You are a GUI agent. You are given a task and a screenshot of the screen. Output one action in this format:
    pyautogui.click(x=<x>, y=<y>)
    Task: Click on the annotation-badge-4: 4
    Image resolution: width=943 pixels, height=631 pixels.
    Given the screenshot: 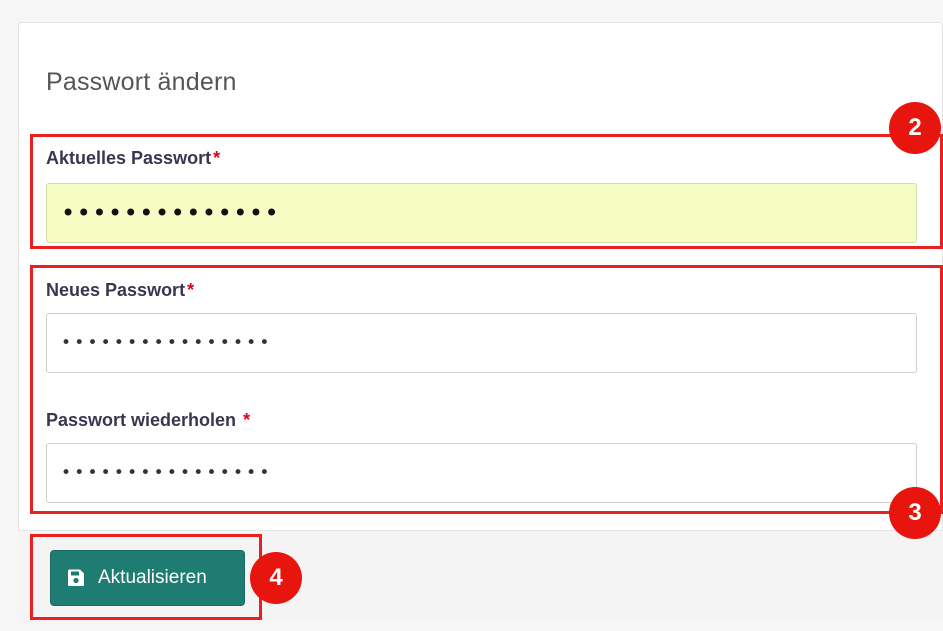 What is the action you would take?
    pyautogui.click(x=276, y=578)
    